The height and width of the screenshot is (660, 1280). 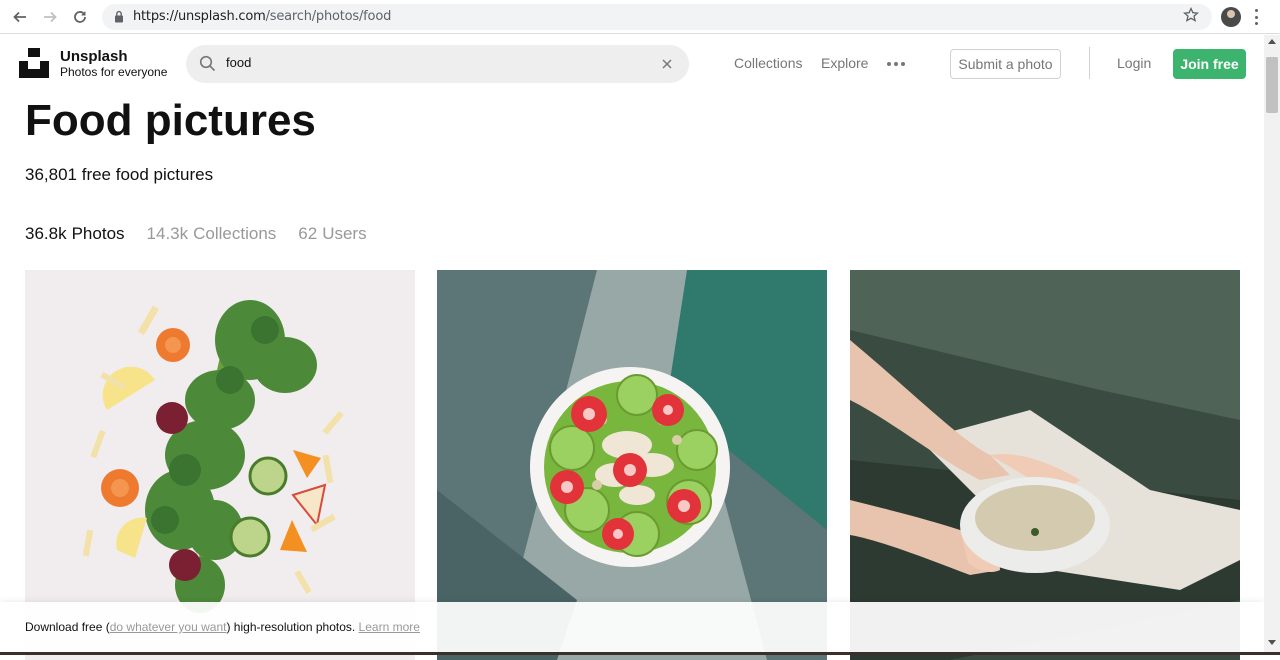 What do you see at coordinates (212, 234) in the screenshot?
I see `tab-collections: 14.3k Collections` at bounding box center [212, 234].